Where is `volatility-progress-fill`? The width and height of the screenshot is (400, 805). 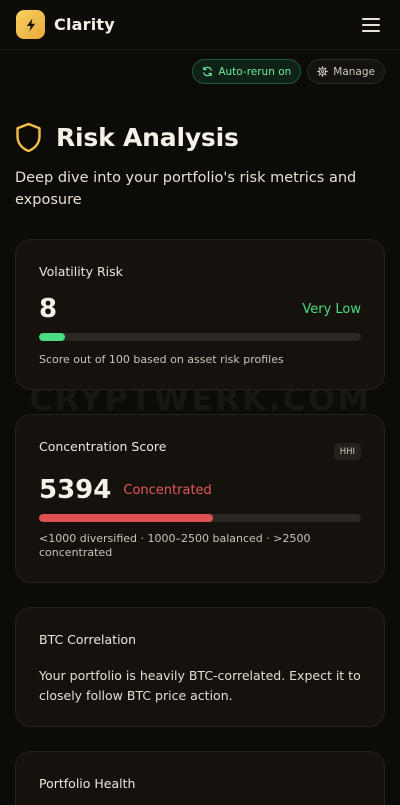
volatility-progress-fill is located at coordinates (52, 337).